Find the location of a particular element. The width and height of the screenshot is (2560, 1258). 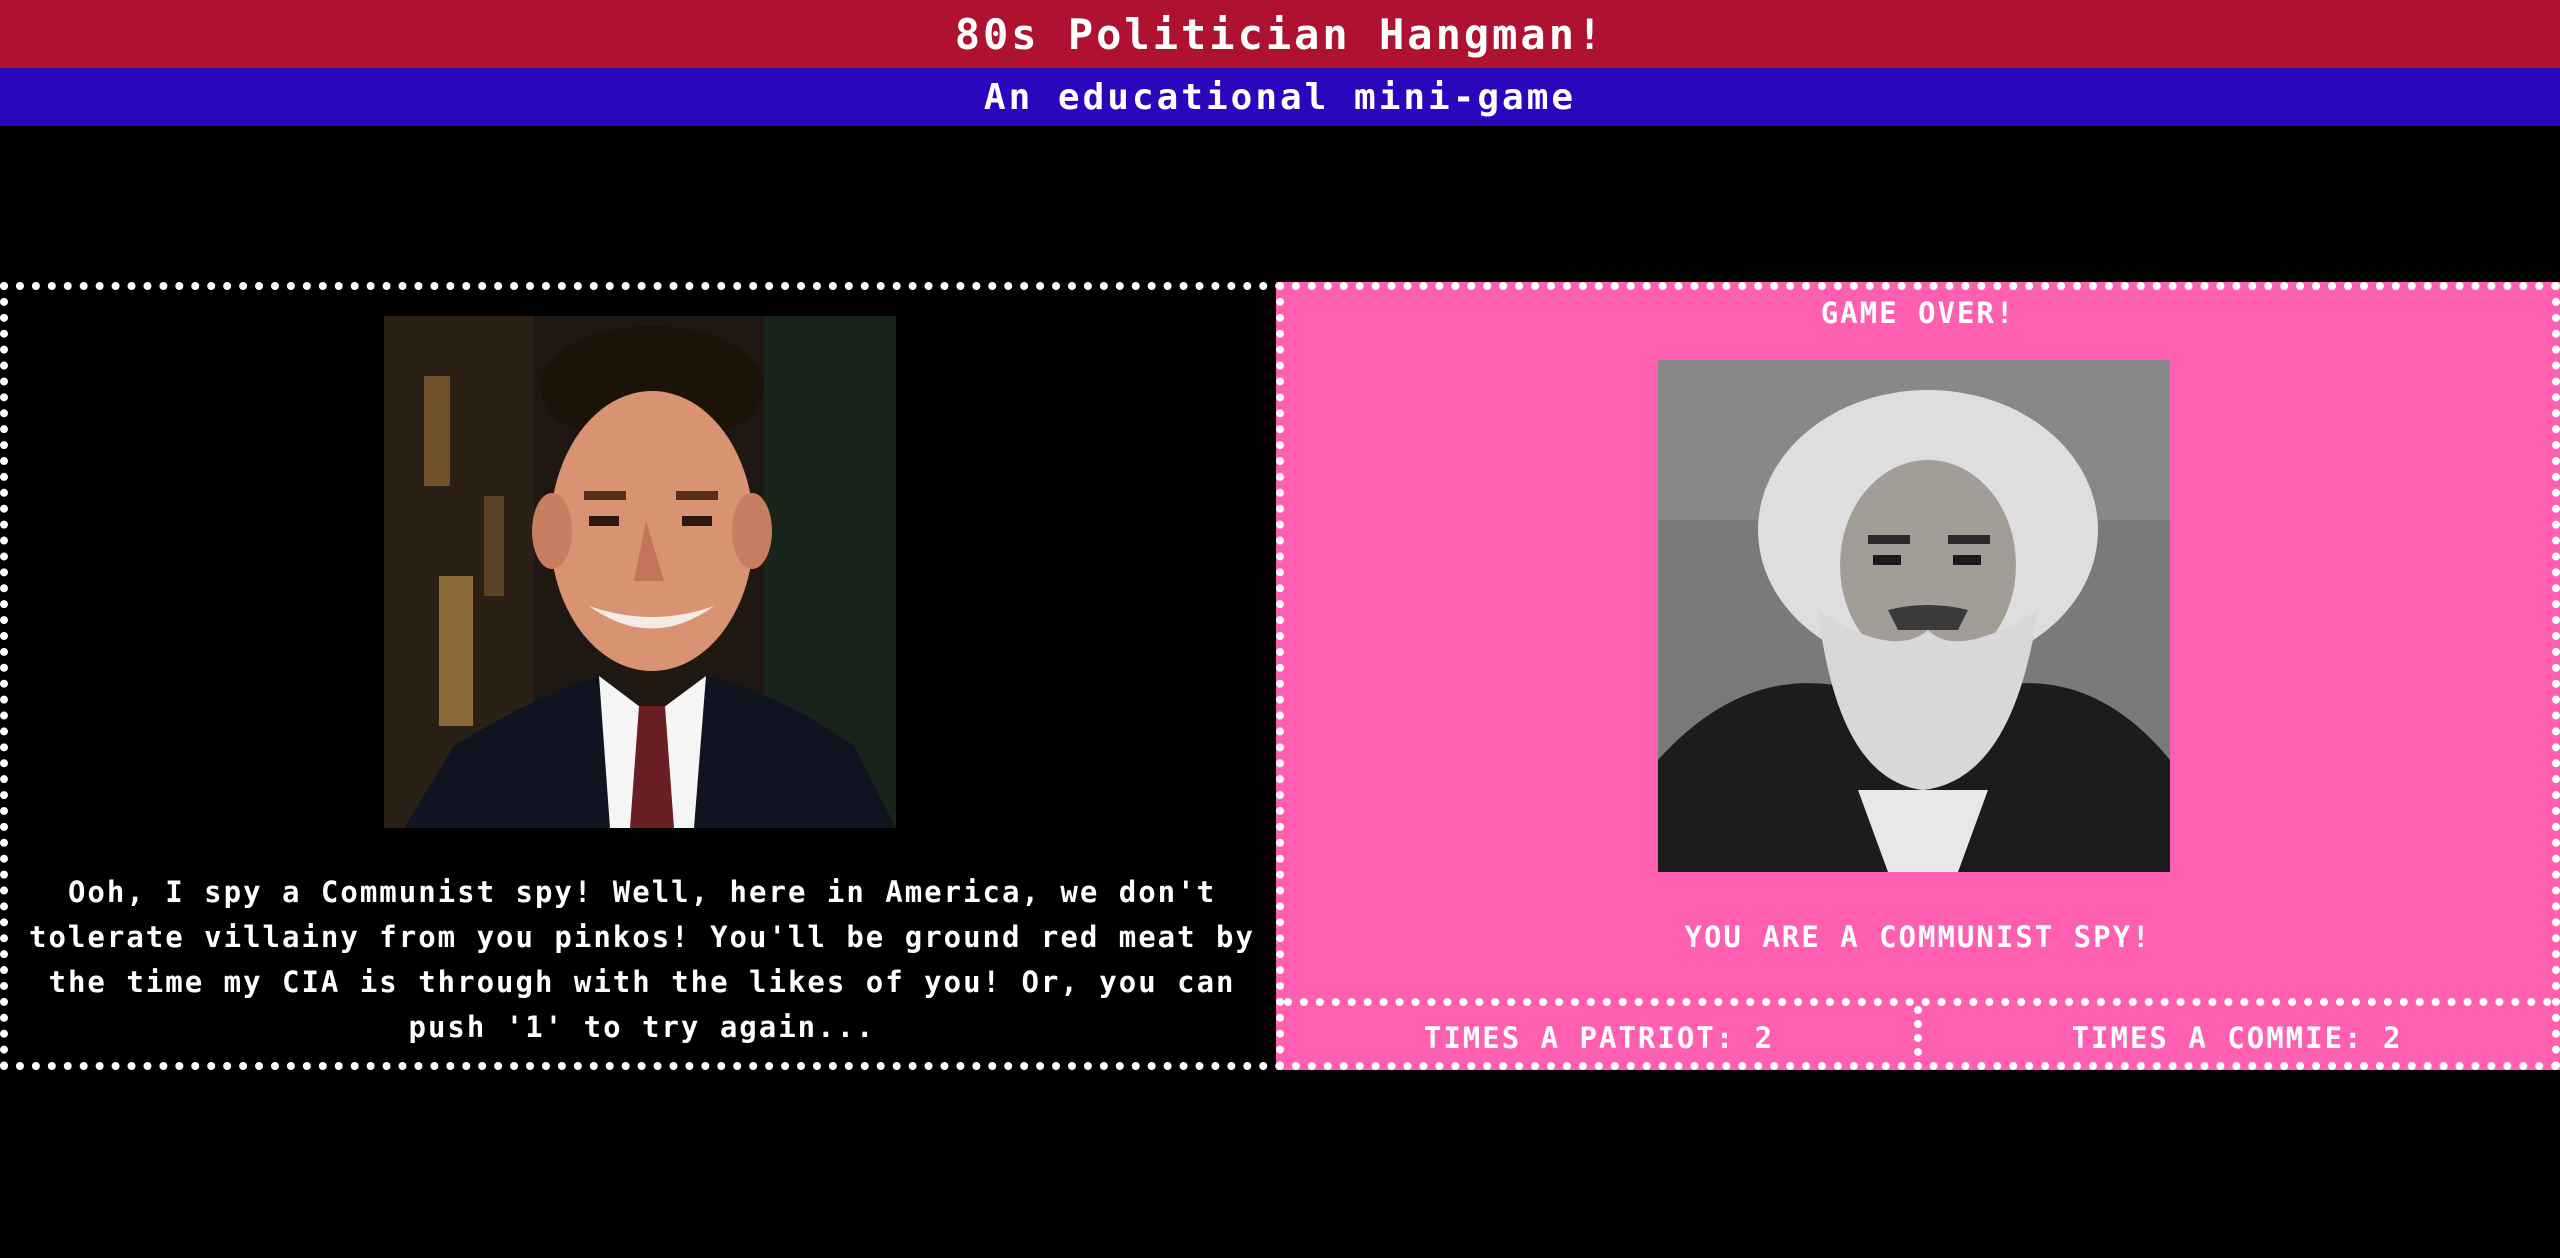

politician-portrait is located at coordinates (640, 572).